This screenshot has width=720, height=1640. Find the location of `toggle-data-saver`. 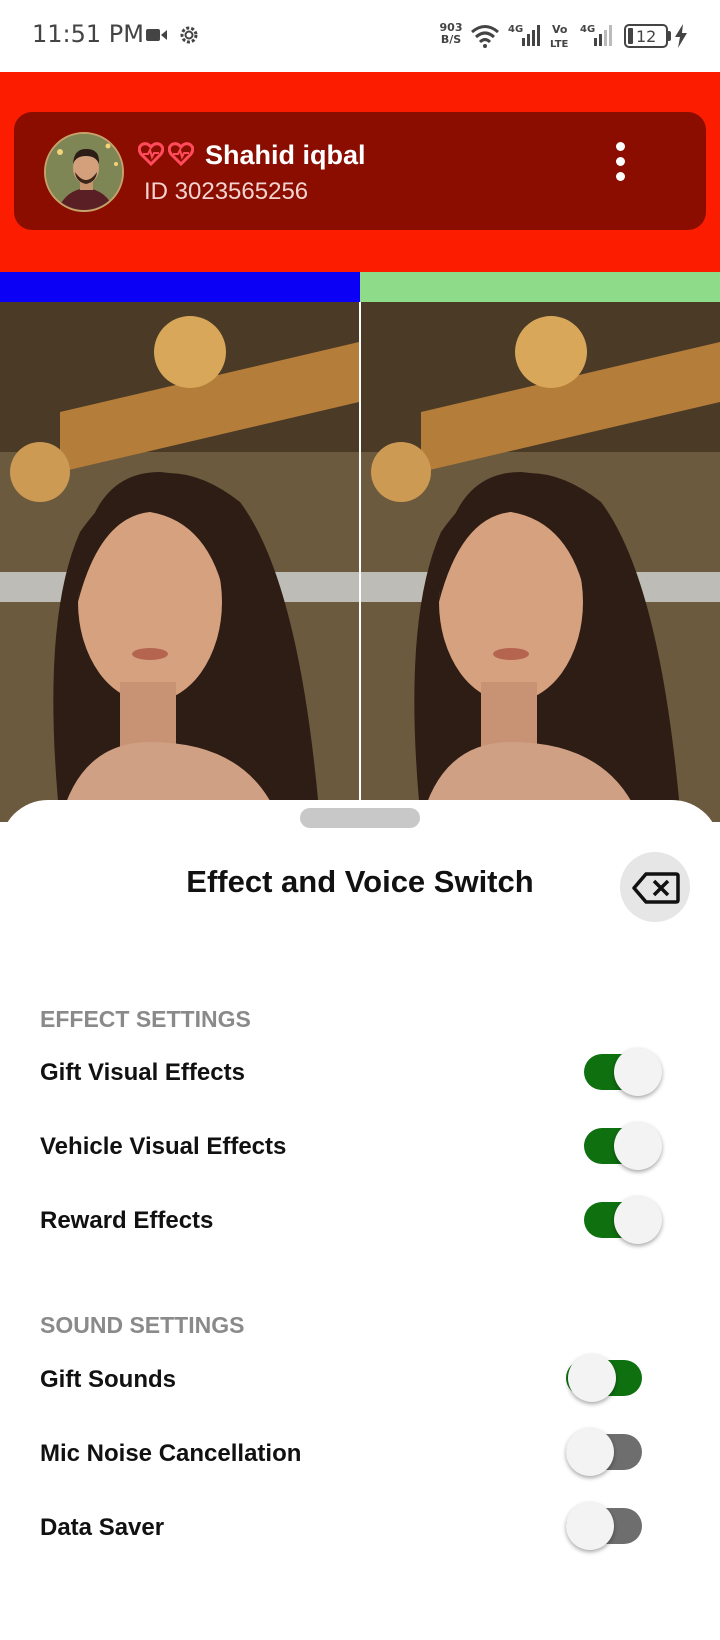

toggle-data-saver is located at coordinates (604, 1526).